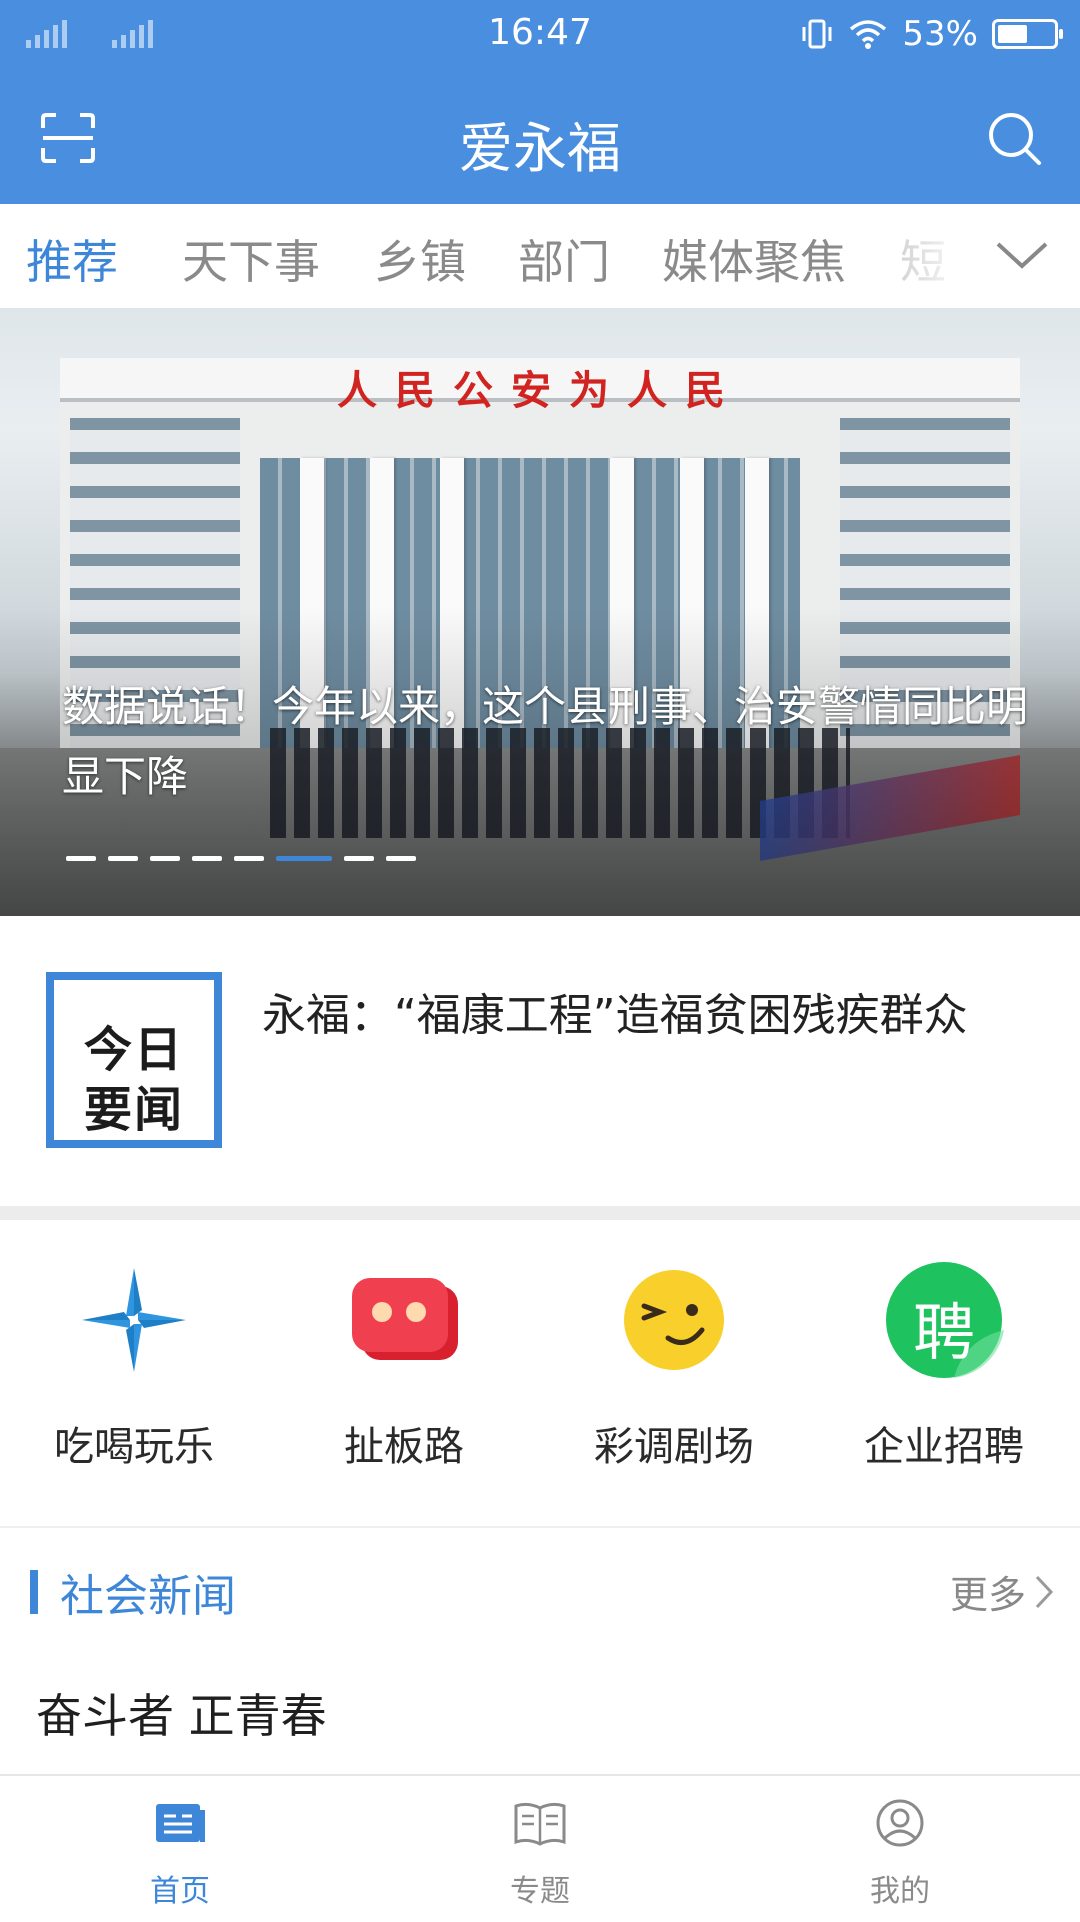 Image resolution: width=1080 pixels, height=1922 pixels. Describe the element at coordinates (72, 259) in the screenshot. I see `tab-recommend: 推荐` at that location.